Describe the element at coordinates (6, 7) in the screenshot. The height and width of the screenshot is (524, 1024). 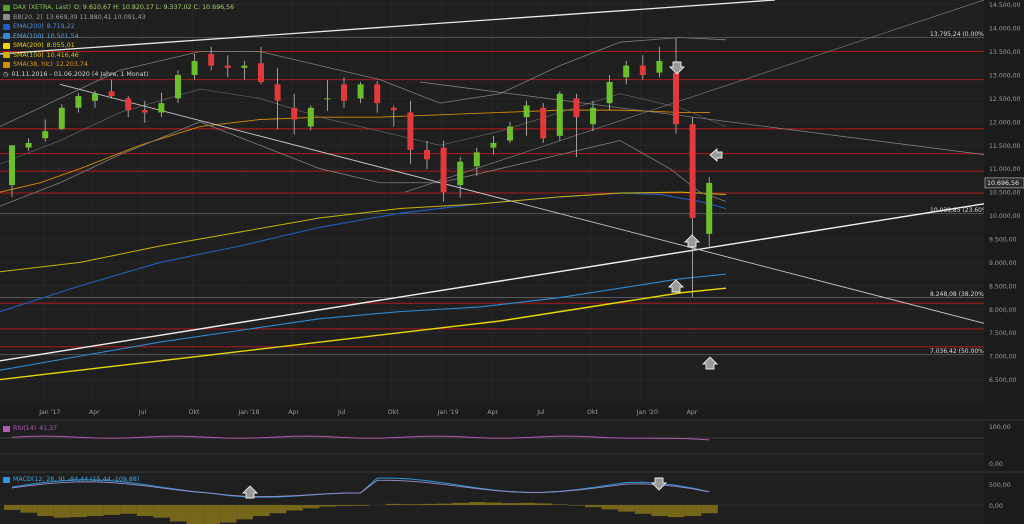
I see `dax-color-swatch` at that location.